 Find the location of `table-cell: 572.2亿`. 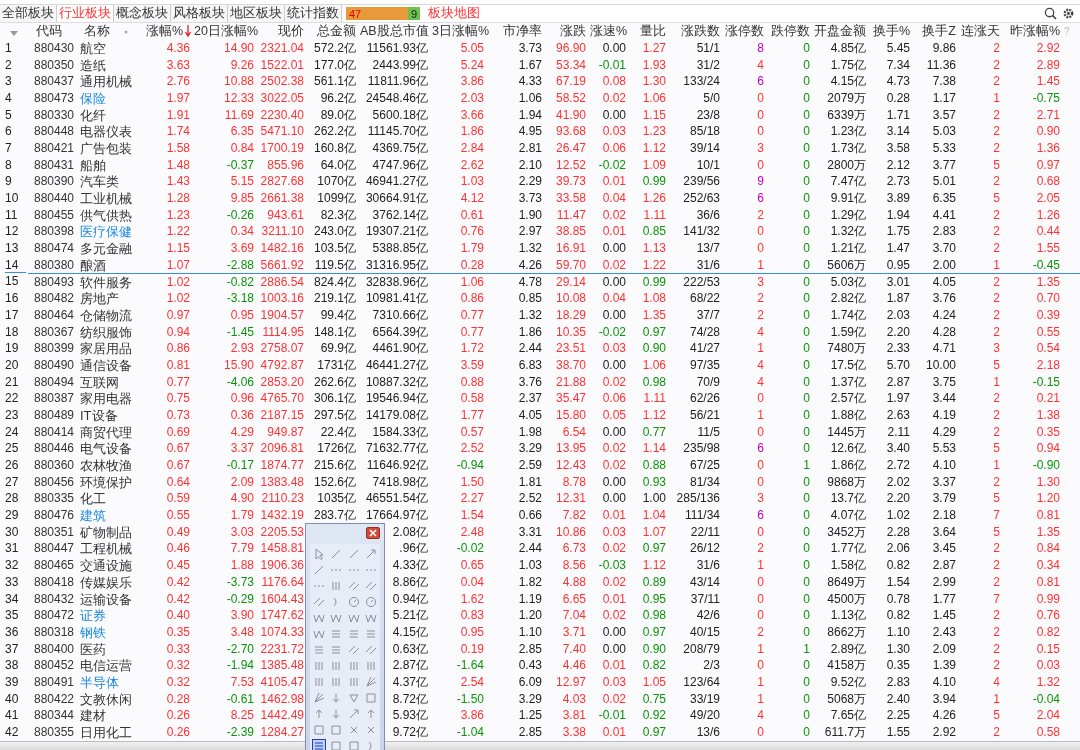

table-cell: 572.2亿 is located at coordinates (334, 47).